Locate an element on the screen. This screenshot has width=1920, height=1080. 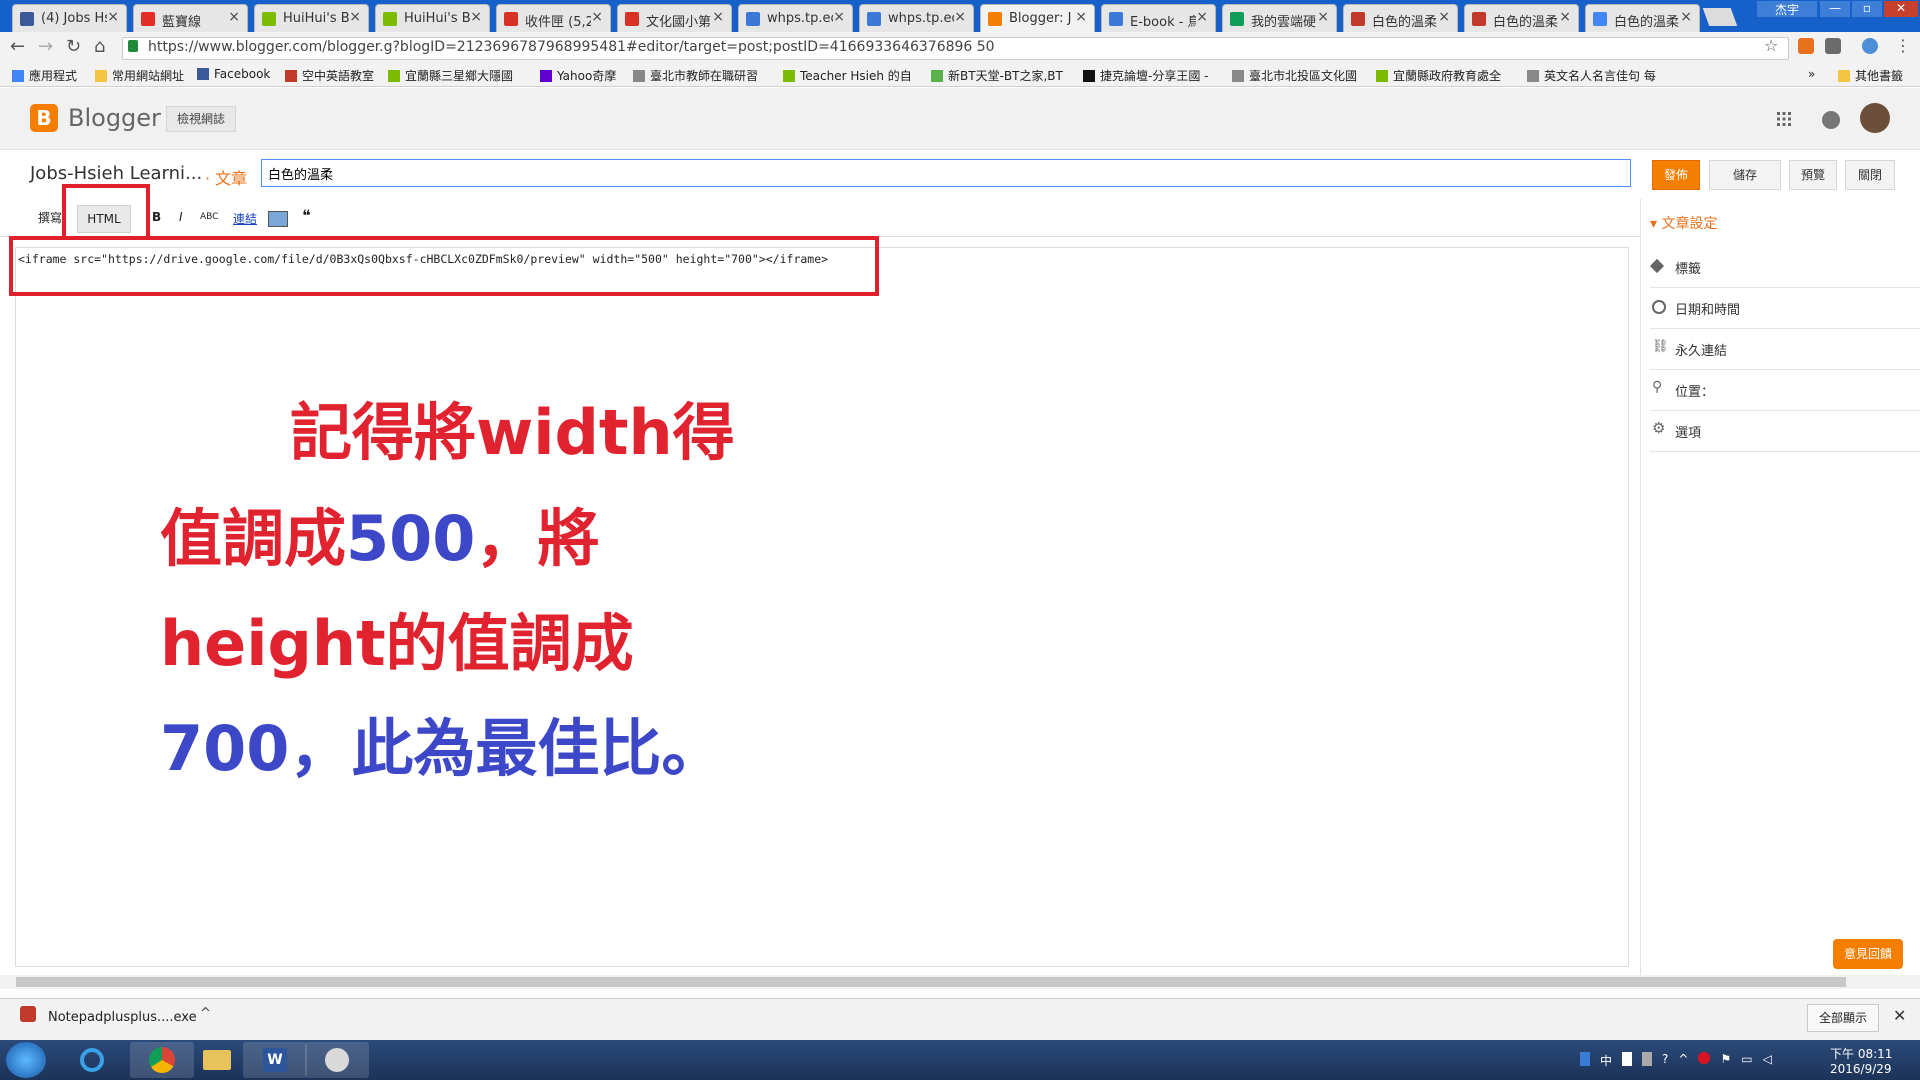
volume-icon: ◁ is located at coordinates (1767, 1060).